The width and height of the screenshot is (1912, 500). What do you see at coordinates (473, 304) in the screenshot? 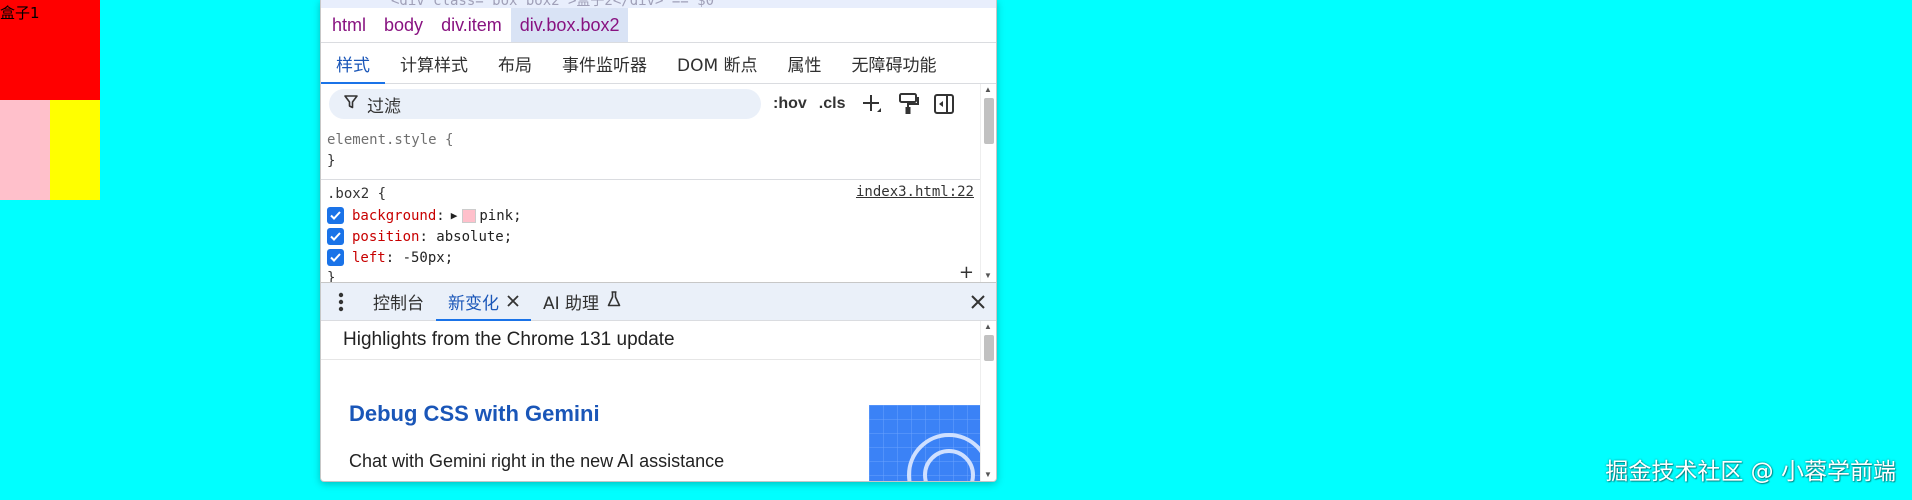
I see `drawer-tab-label: 新变化` at bounding box center [473, 304].